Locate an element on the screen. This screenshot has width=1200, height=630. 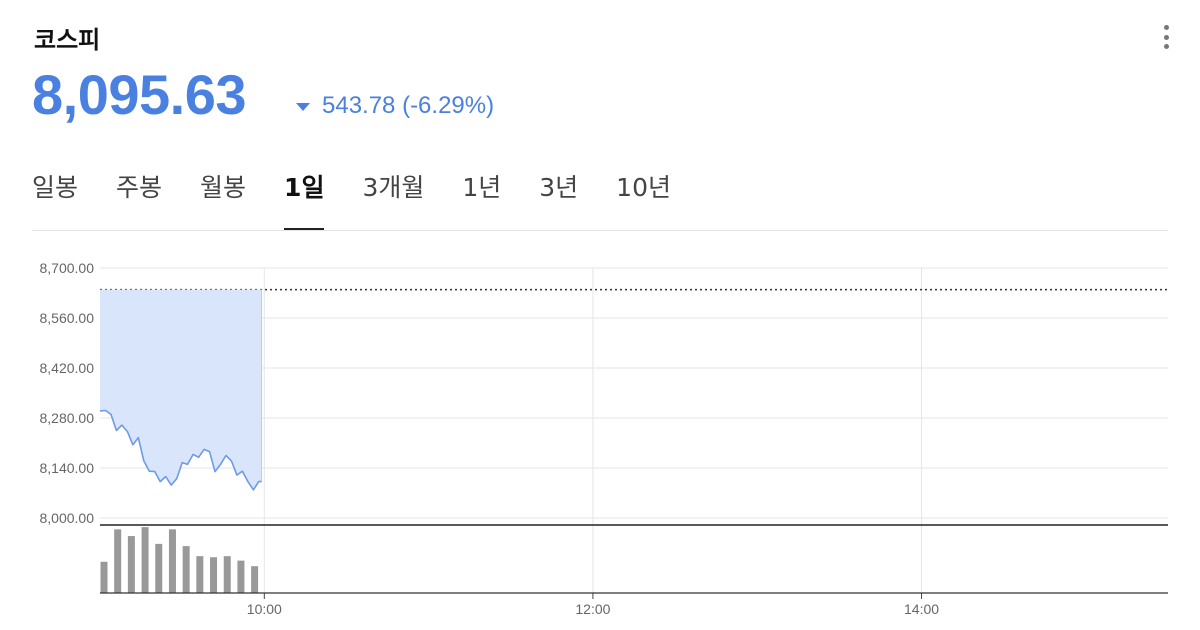
y-tick-label: 8,700.00 is located at coordinates (67, 268).